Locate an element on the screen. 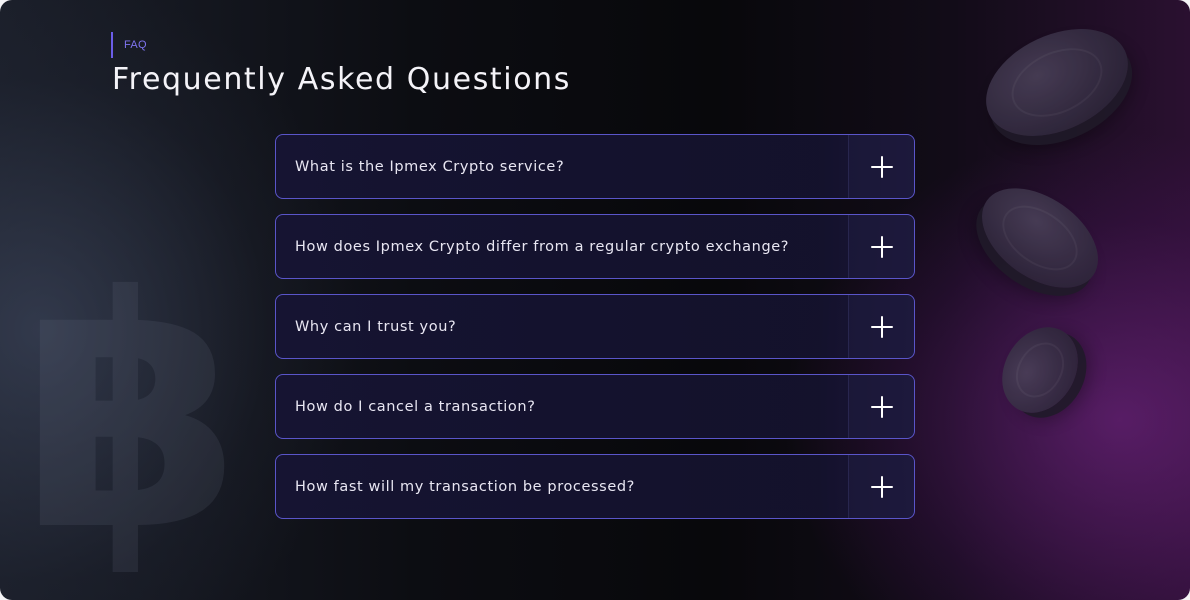  bitcoin-symbol-decoration: ฿ is located at coordinates (131, 414).